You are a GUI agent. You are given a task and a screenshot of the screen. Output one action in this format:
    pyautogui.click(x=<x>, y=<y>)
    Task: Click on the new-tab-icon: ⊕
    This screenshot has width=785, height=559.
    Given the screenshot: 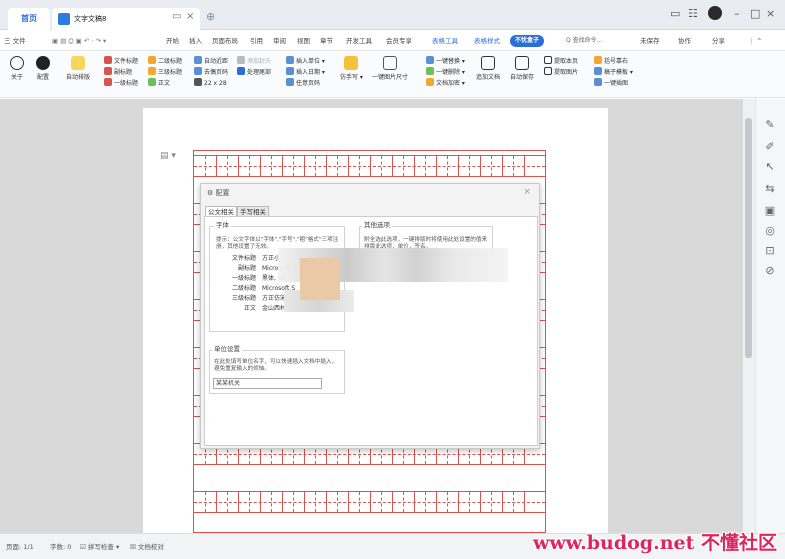 What is the action you would take?
    pyautogui.click(x=210, y=16)
    